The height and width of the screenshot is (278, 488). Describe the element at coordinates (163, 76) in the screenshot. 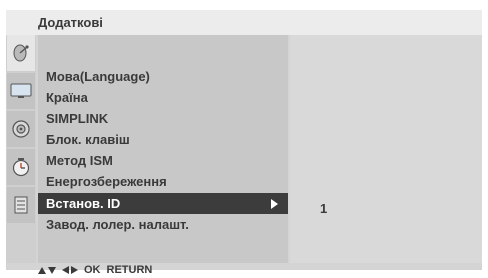

I see `menu-item-language: Мова(Language)` at that location.